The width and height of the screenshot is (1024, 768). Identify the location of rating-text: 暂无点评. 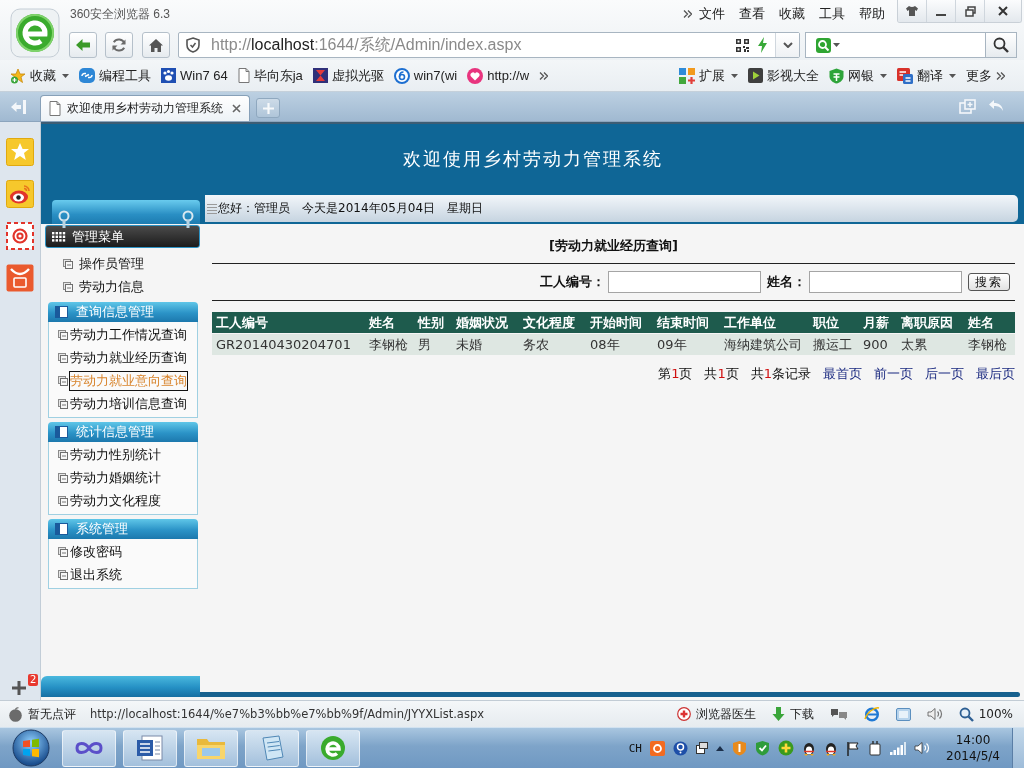
(52, 714).